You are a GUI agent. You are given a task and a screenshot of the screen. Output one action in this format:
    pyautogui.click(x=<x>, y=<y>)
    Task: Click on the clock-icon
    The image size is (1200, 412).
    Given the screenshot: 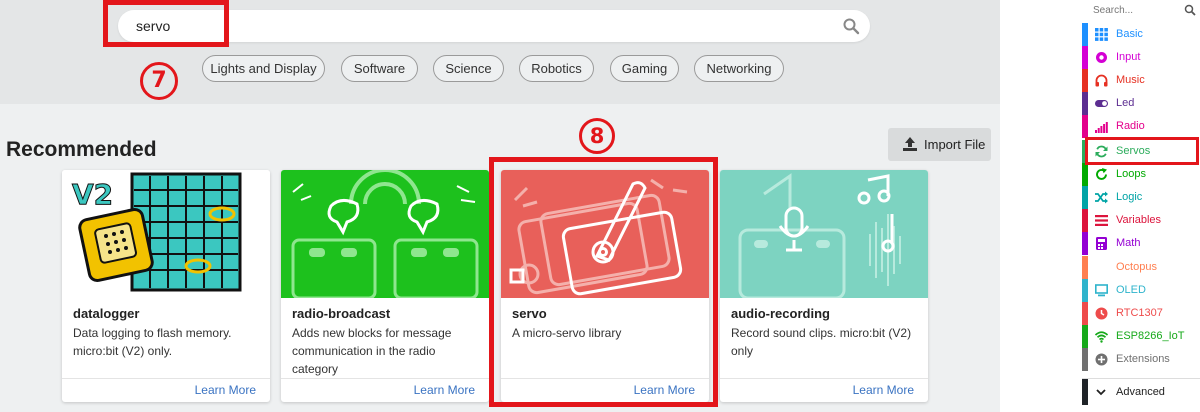 What is the action you would take?
    pyautogui.click(x=1101, y=313)
    